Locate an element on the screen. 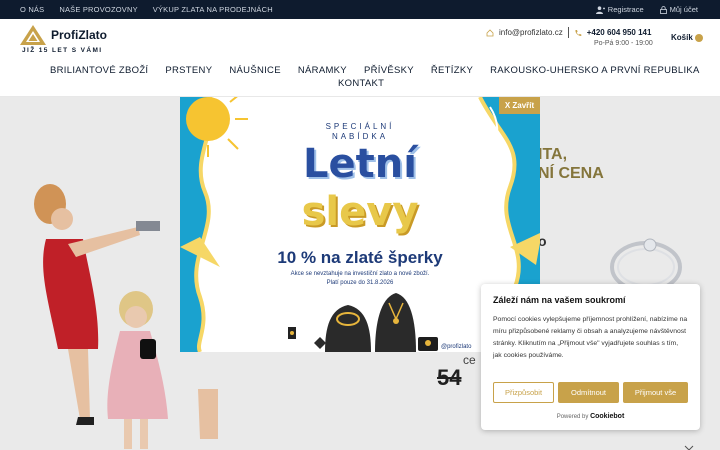 Image resolution: width=720 pixels, height=450 pixels. phone-link: +420 604 950 141 is located at coordinates (619, 32).